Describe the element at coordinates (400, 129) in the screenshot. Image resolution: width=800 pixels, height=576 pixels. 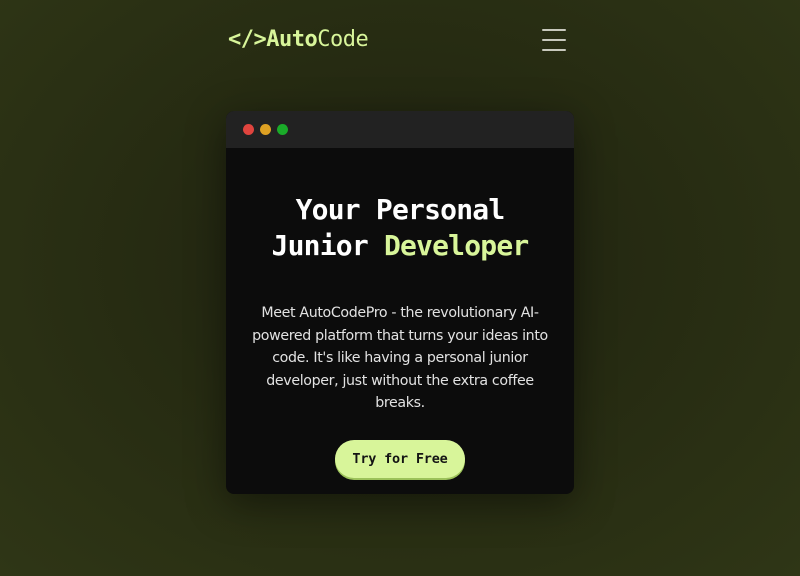
I see `window-titlebar` at that location.